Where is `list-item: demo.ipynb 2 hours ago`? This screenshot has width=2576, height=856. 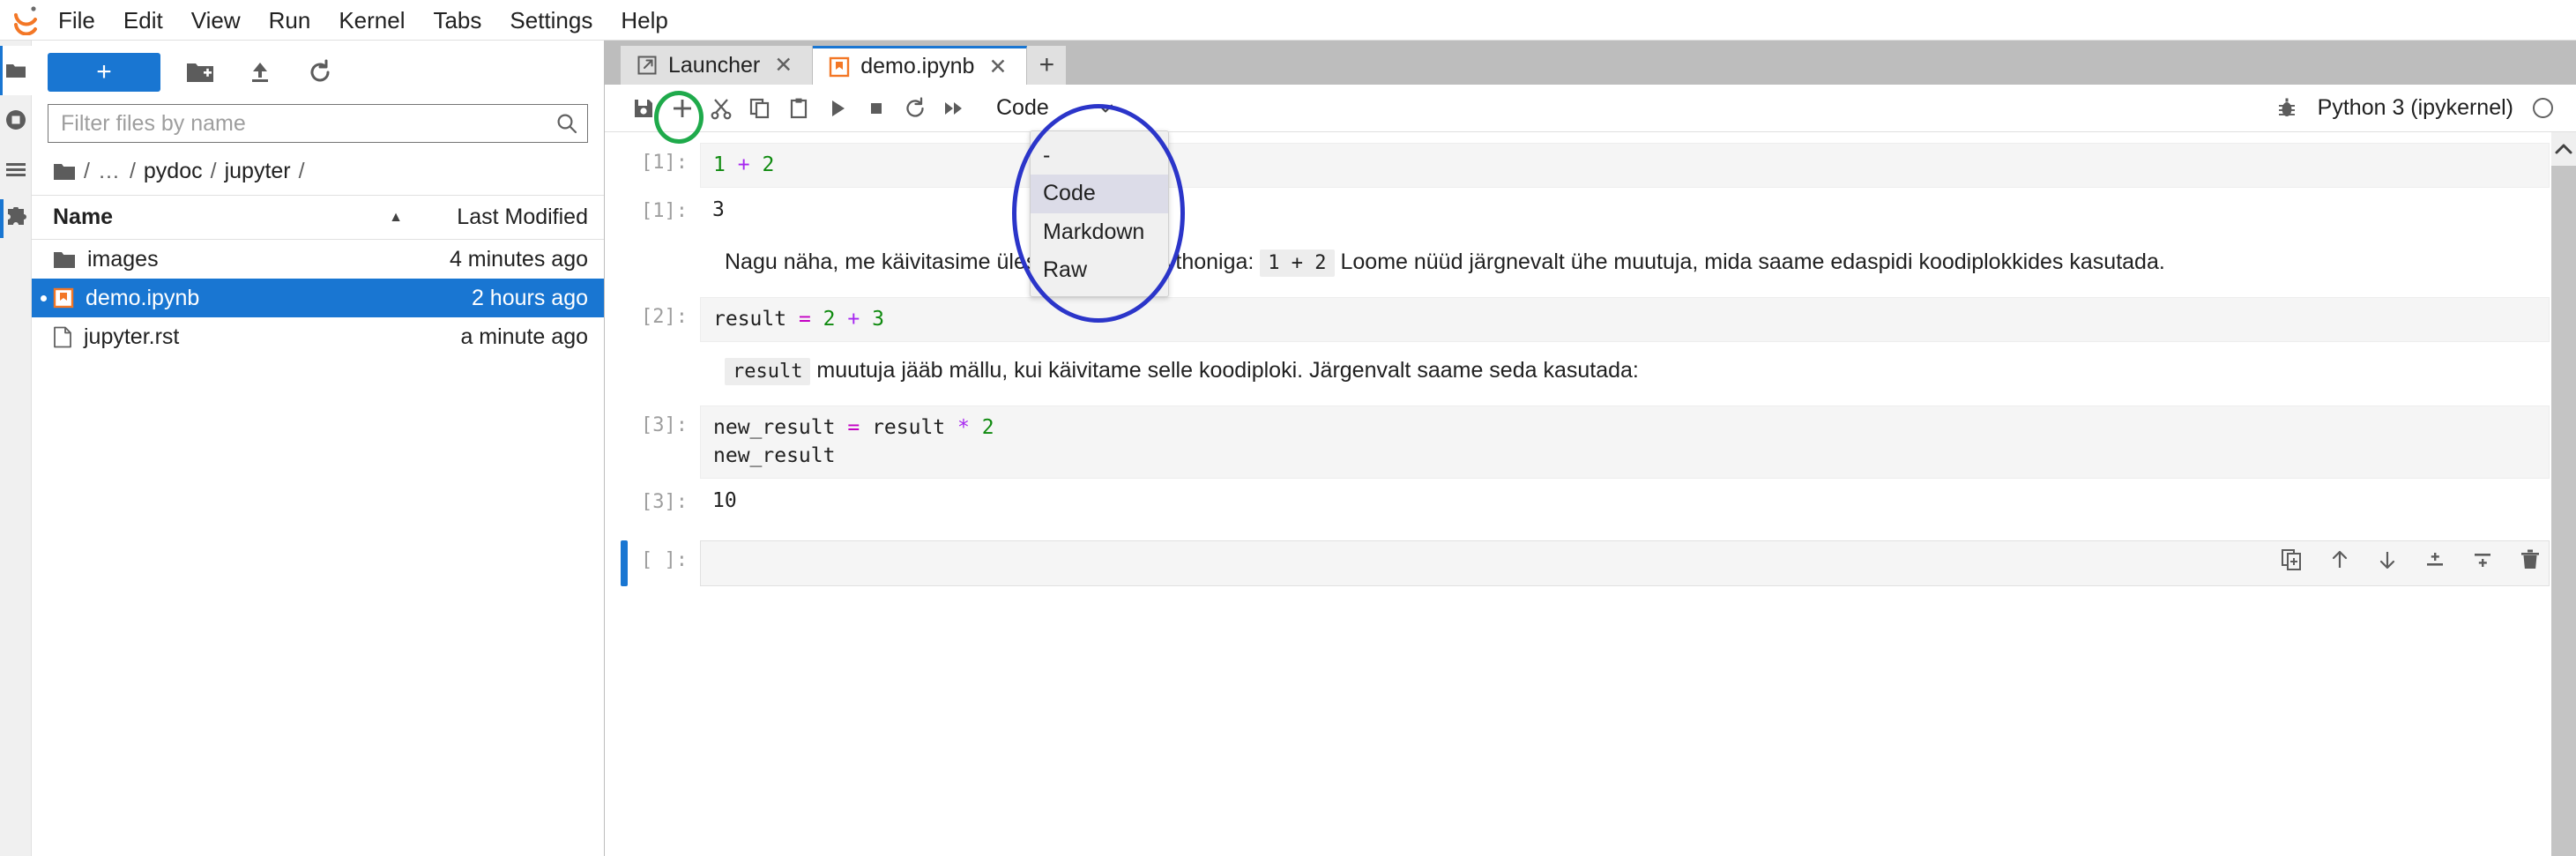 list-item: demo.ipynb 2 hours ago is located at coordinates (318, 298).